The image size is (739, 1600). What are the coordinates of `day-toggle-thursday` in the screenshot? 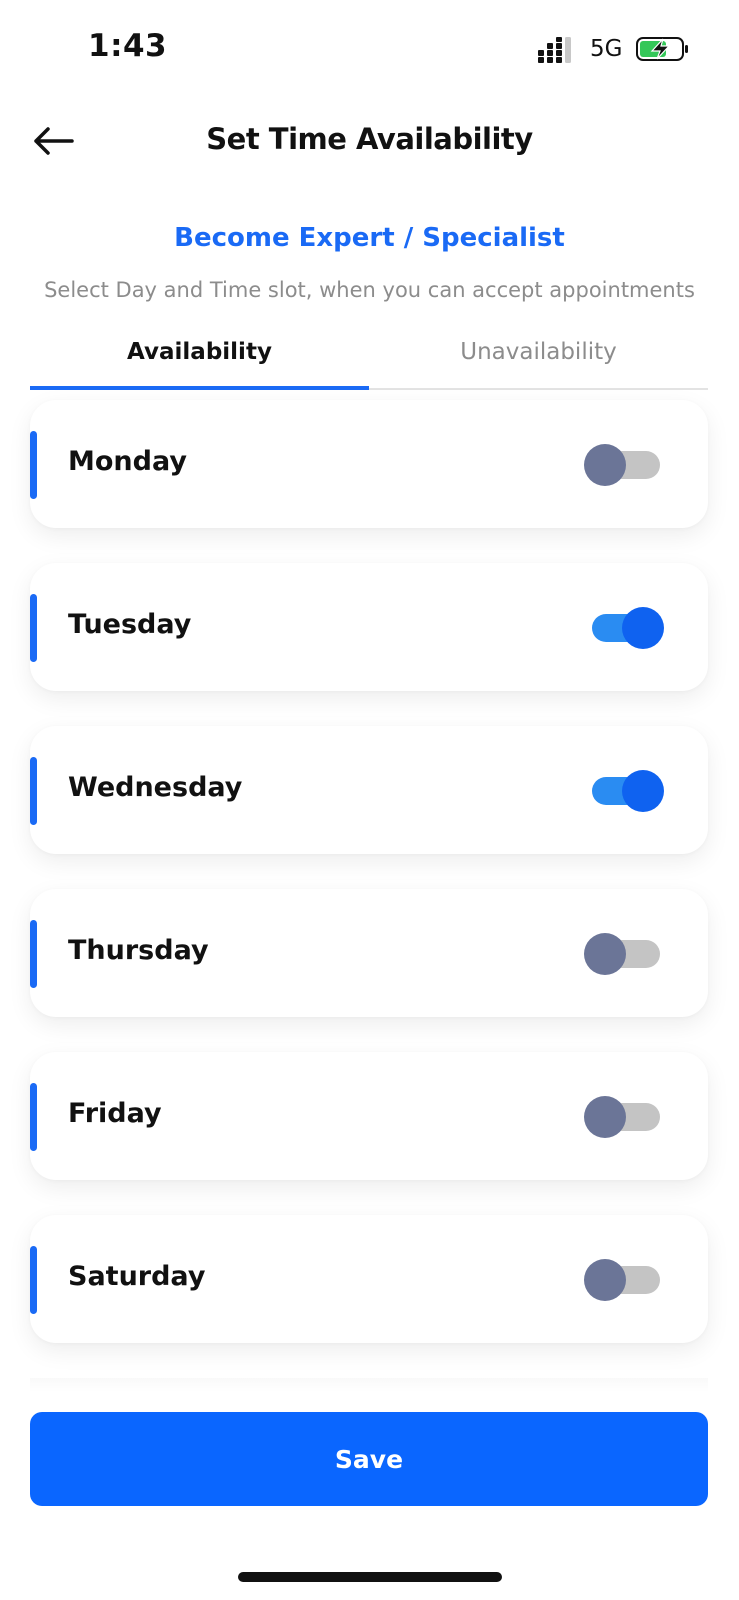 It's located at (624, 954).